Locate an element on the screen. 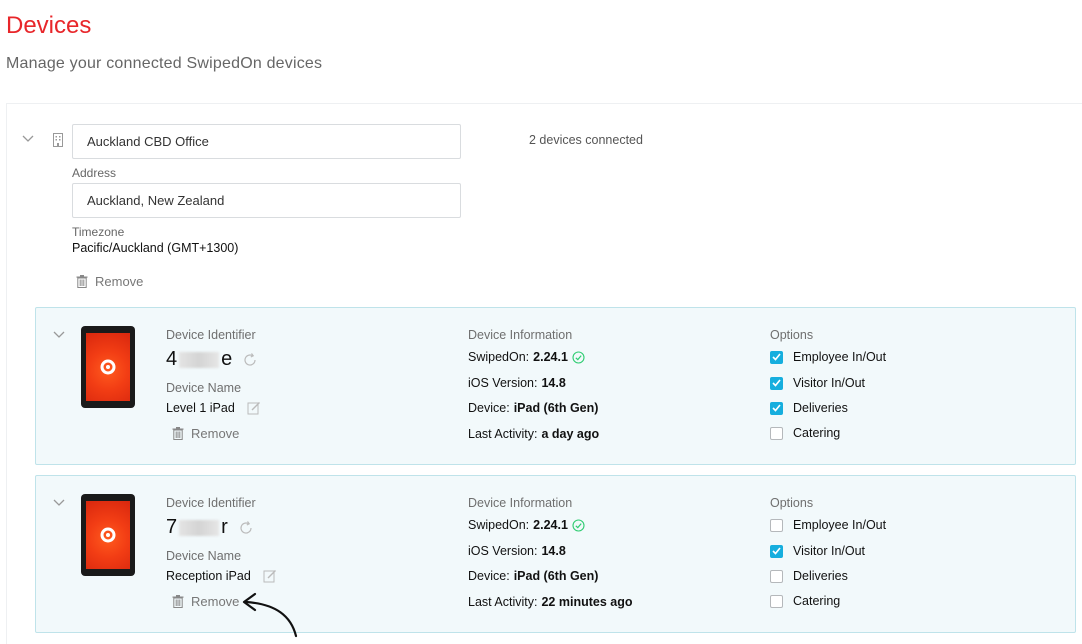 This screenshot has width=1082, height=644. device-identifier: 4 e is located at coordinates (212, 359).